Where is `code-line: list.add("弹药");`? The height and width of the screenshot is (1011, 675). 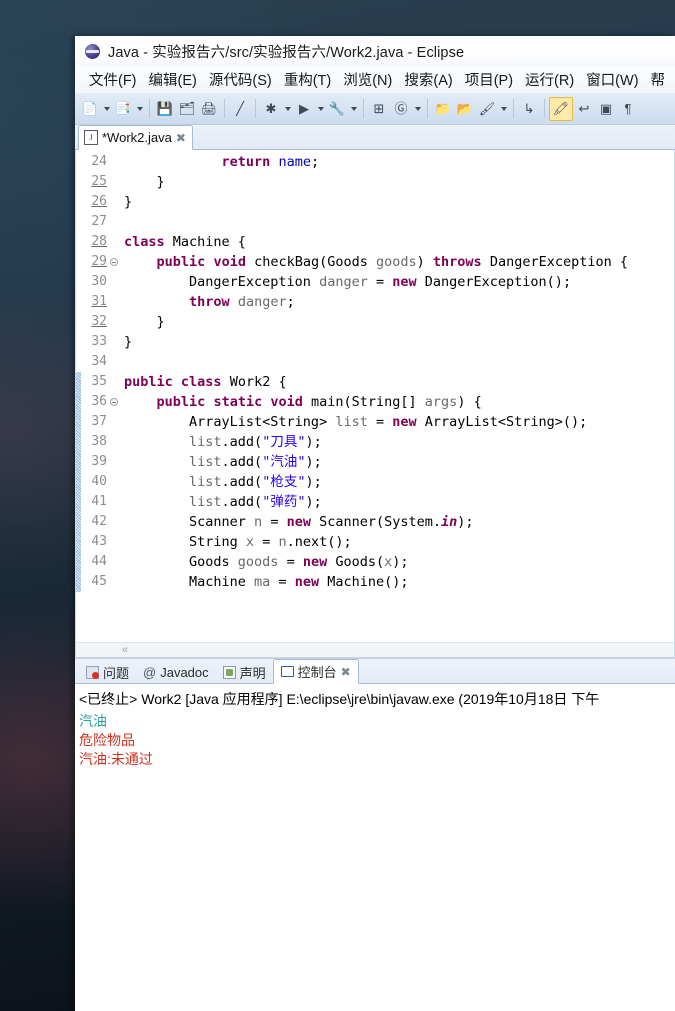 code-line: list.add("弹药"); is located at coordinates (399, 502).